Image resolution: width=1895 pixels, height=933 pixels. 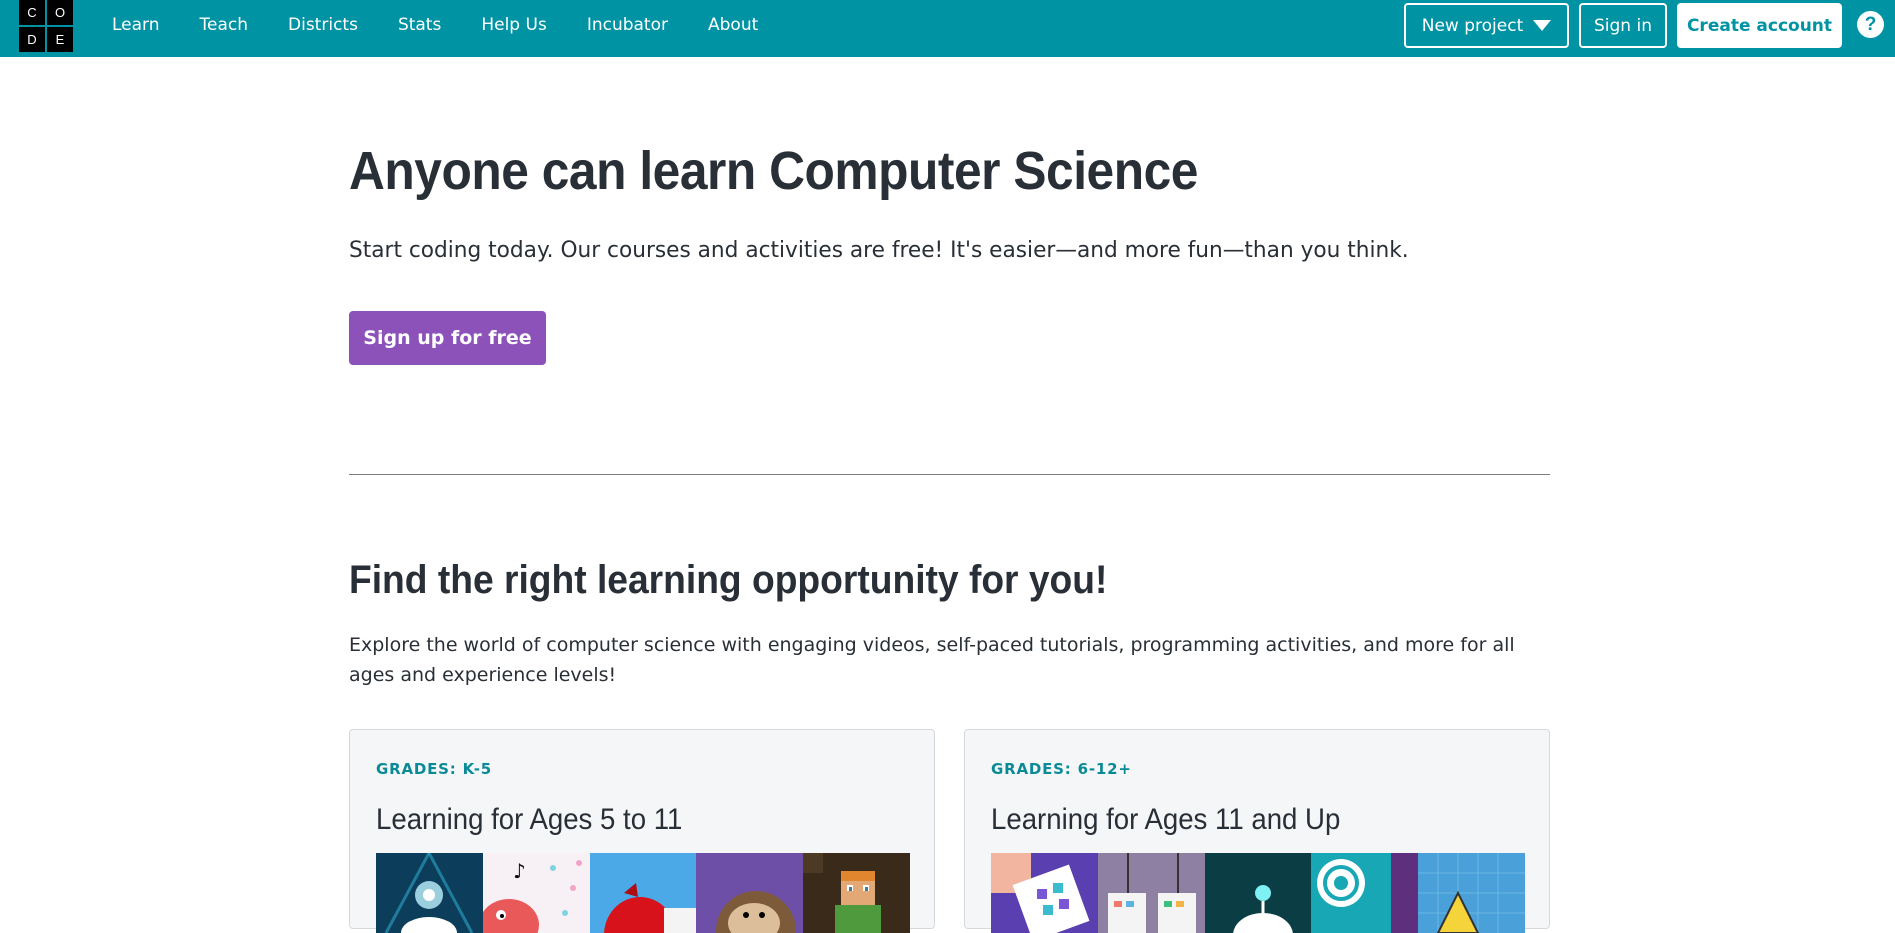 What do you see at coordinates (1759, 25) in the screenshot?
I see `create-account-button: Create account` at bounding box center [1759, 25].